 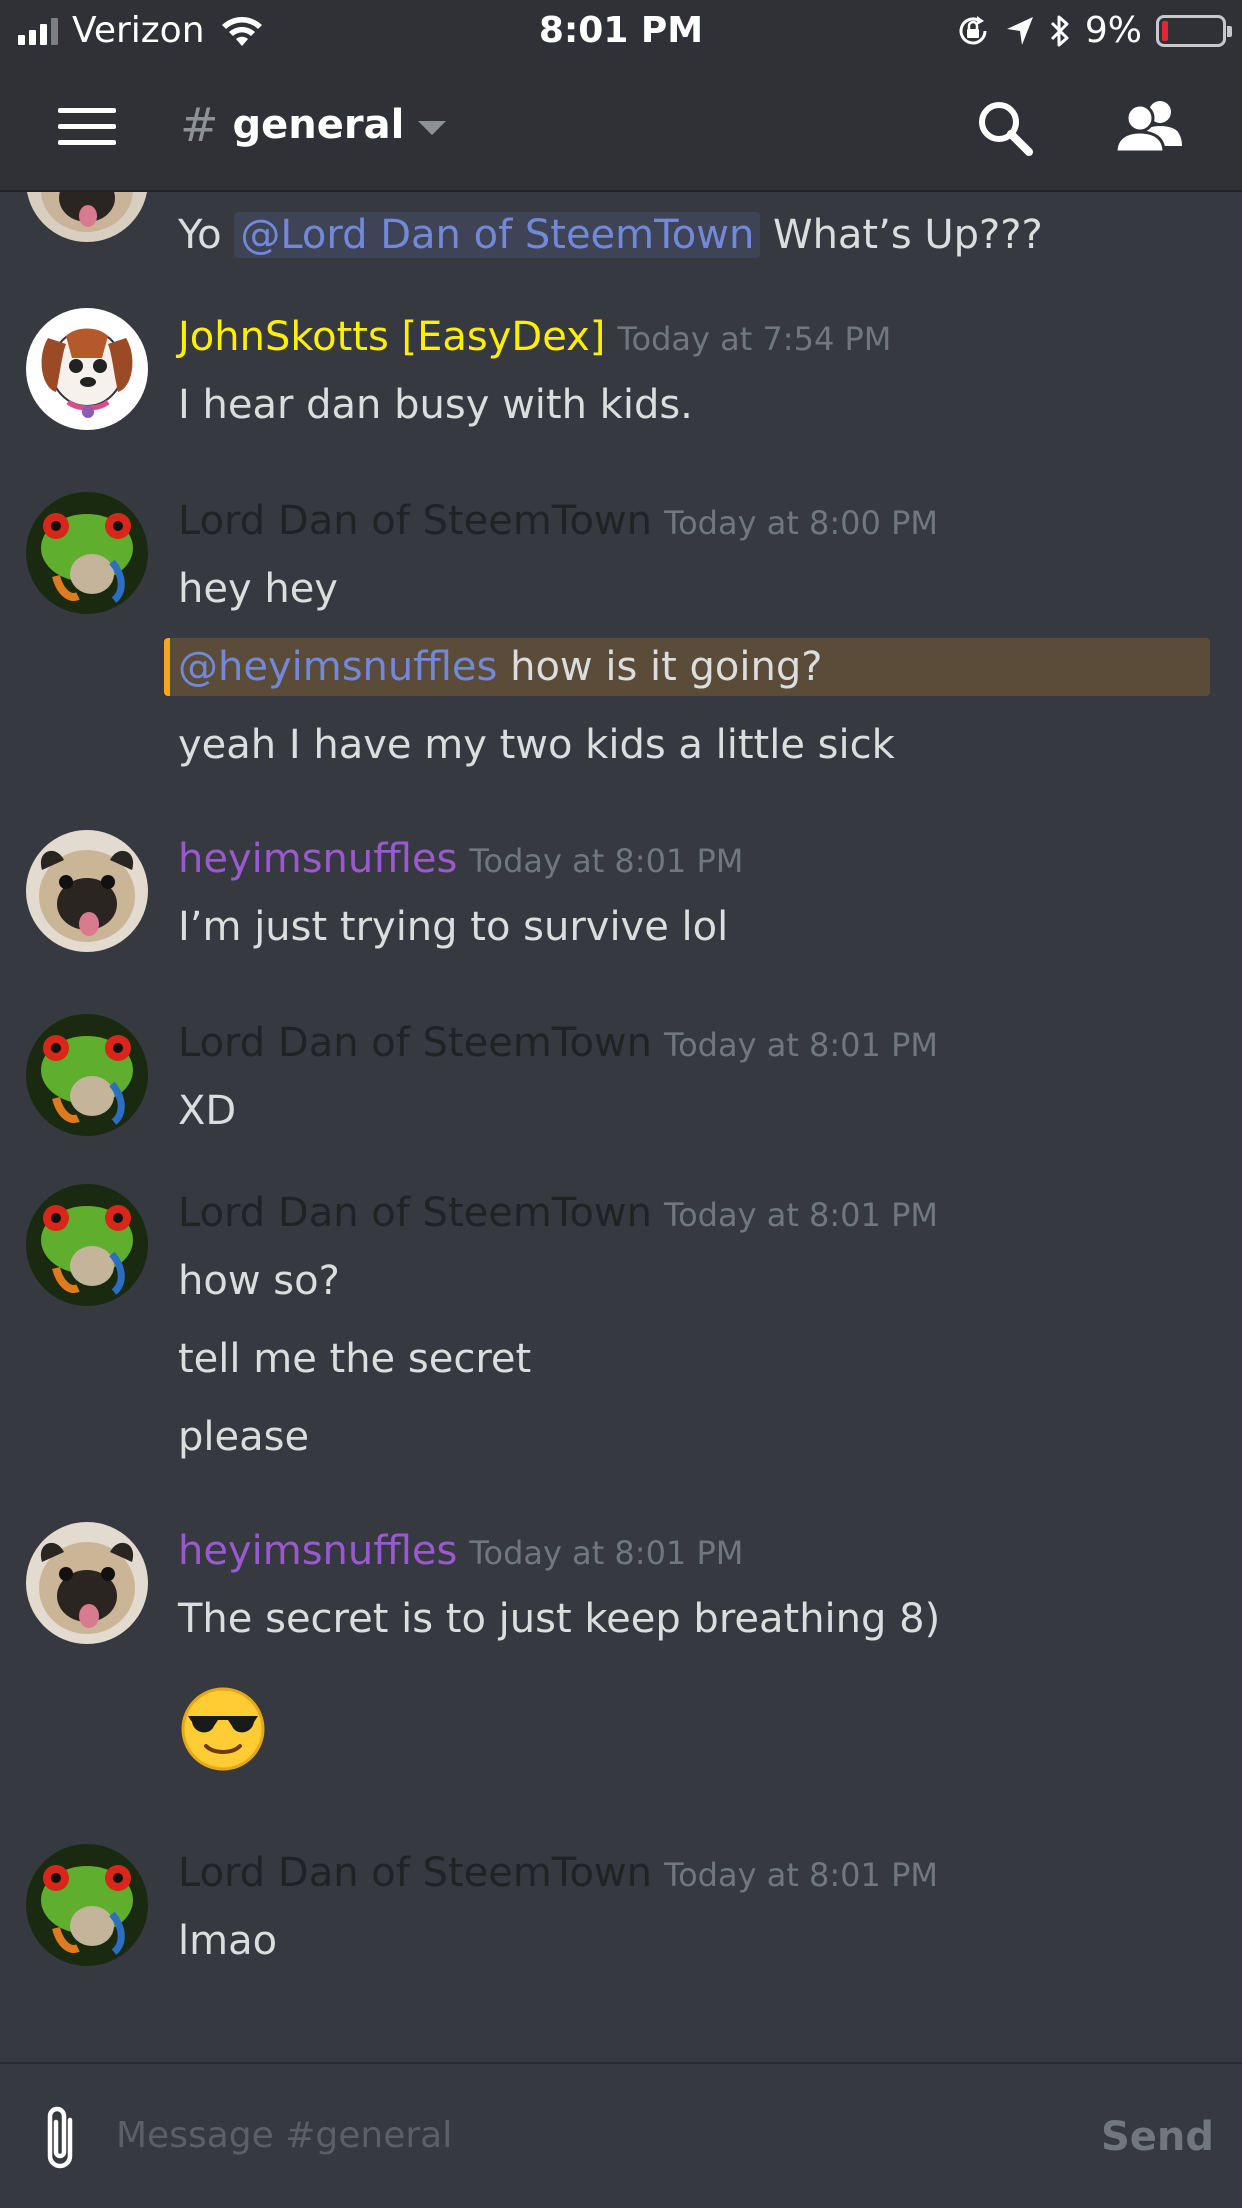 What do you see at coordinates (559, 1619) in the screenshot?
I see `message-line: The secret is to just keep breathing 8)` at bounding box center [559, 1619].